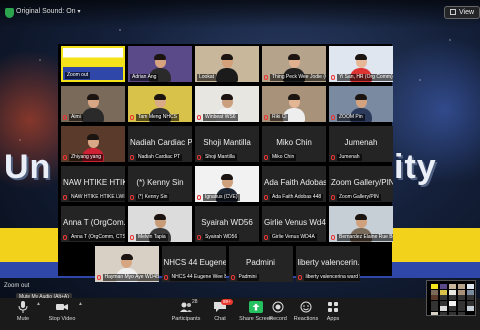 The height and width of the screenshot is (330, 480). Describe the element at coordinates (227, 184) in the screenshot. I see `participant-tile: Ignatius (CVE)` at that location.